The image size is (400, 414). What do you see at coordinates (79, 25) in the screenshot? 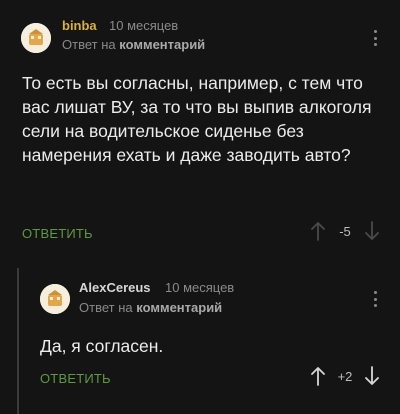
I see `comment-username: binba` at bounding box center [79, 25].